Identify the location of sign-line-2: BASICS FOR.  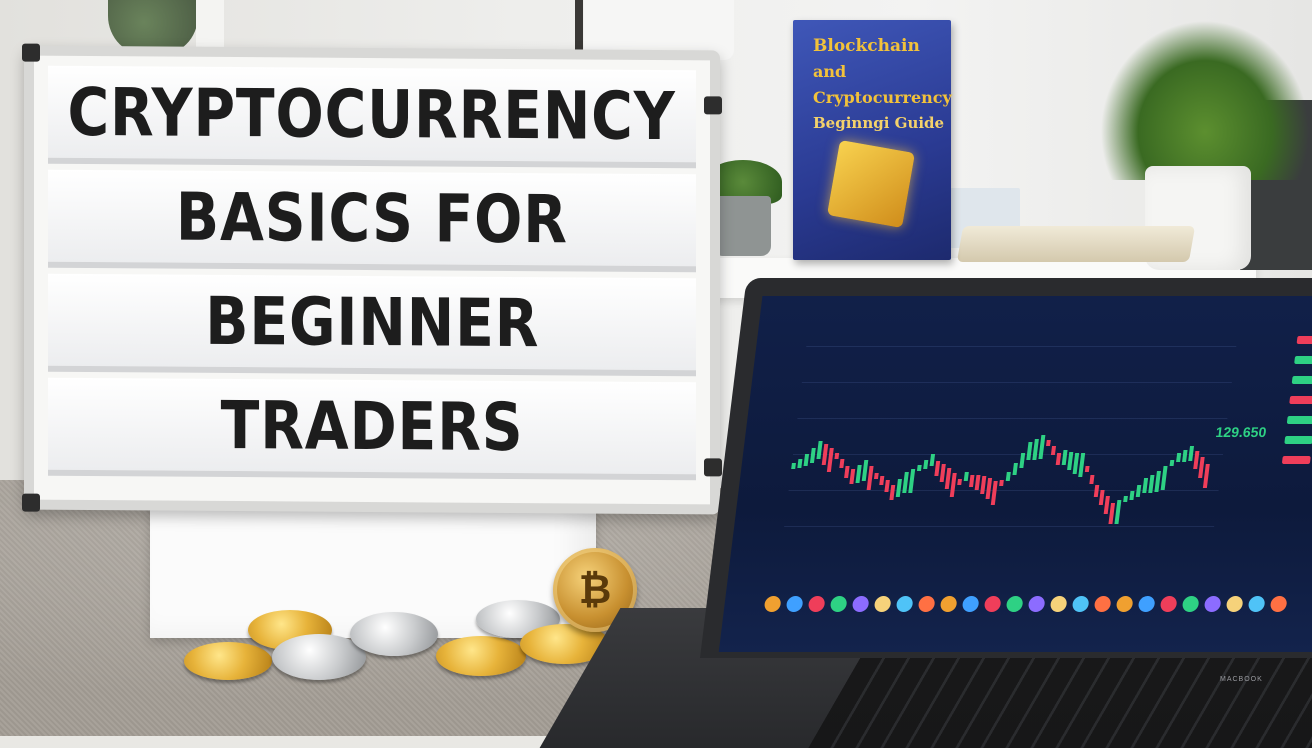
(372, 218).